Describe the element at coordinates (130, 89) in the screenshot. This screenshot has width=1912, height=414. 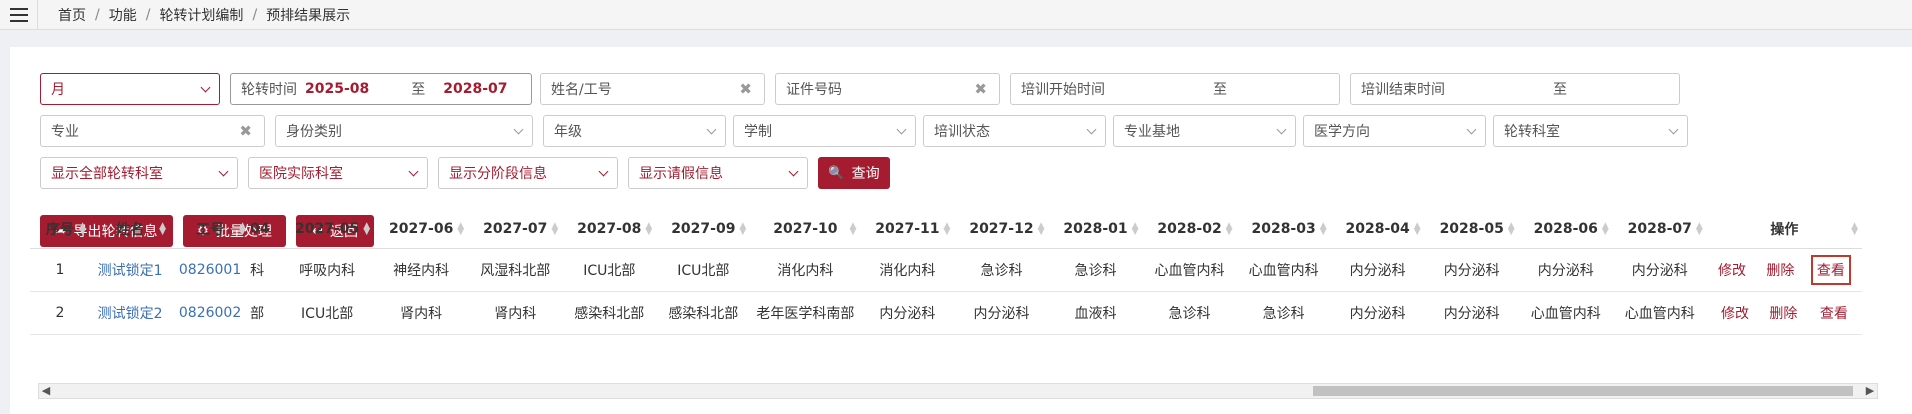
I see `period-select: 月` at that location.